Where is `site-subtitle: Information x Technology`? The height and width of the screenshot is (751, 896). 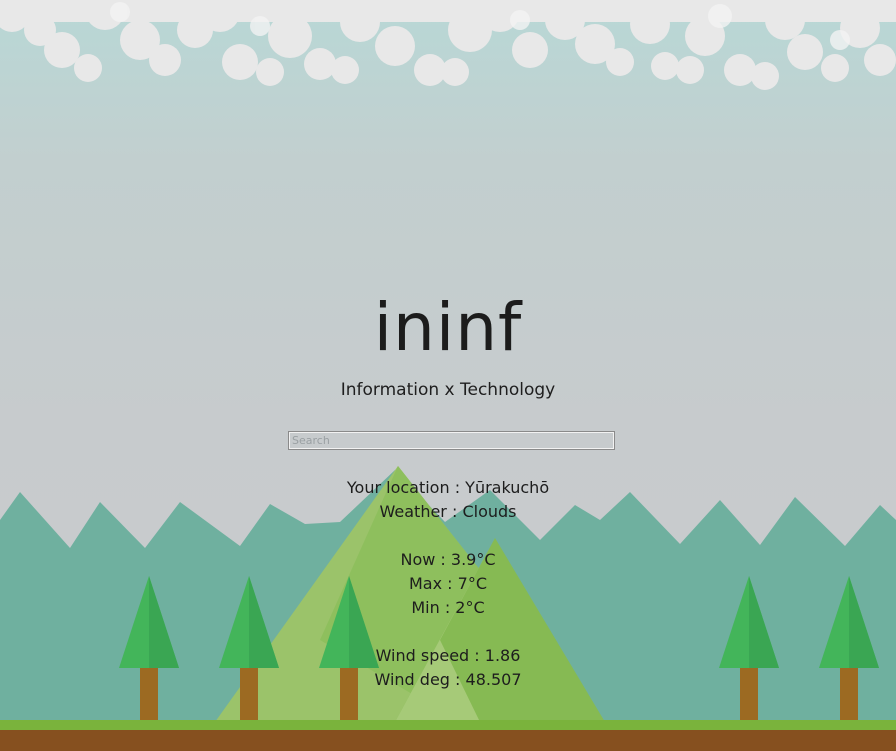 site-subtitle: Information x Technology is located at coordinates (448, 390).